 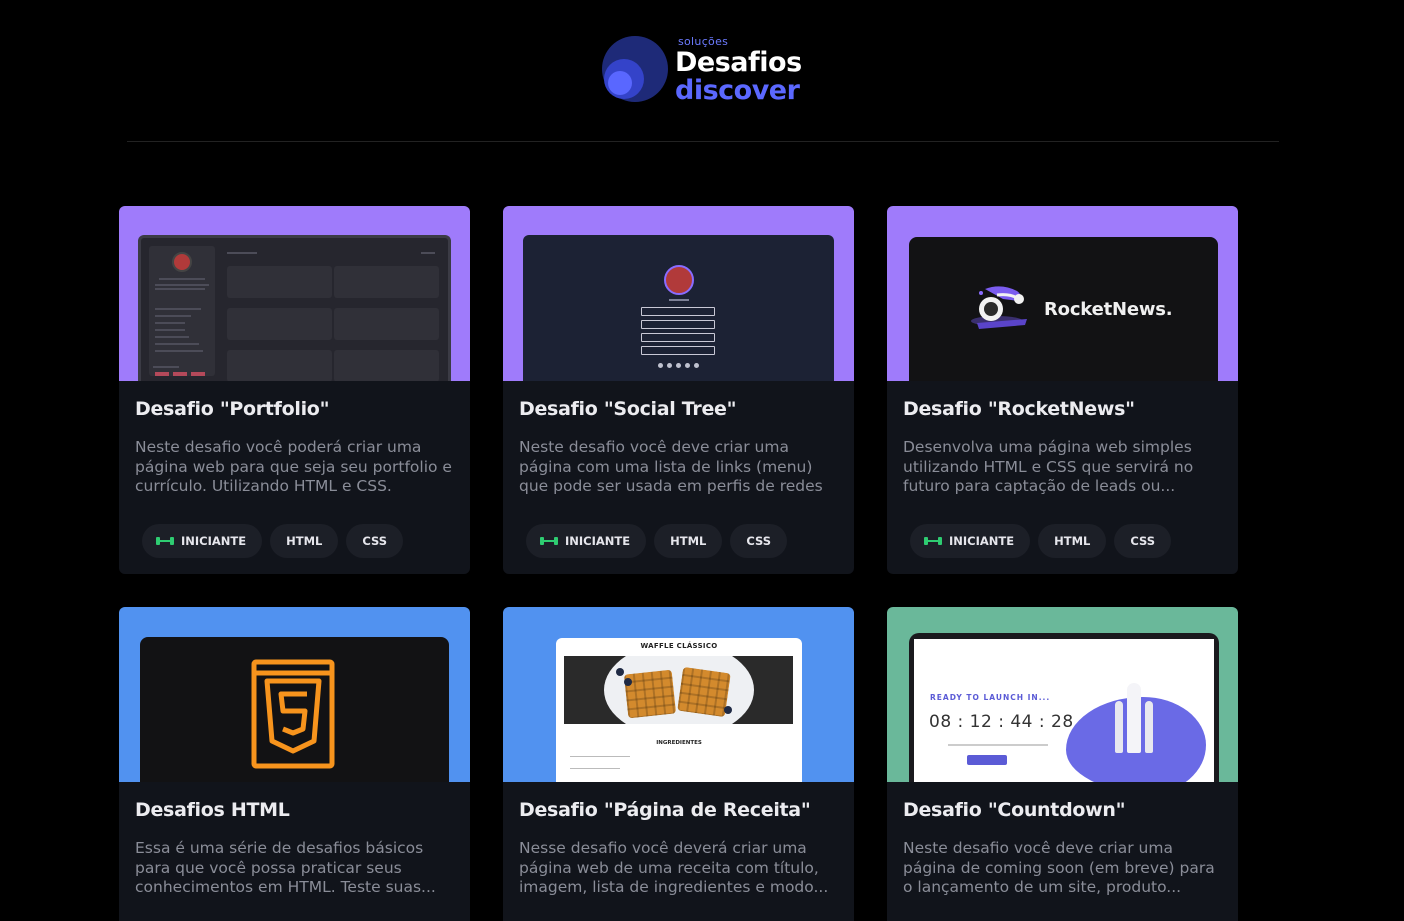 I want to click on recipe-title: WAFFLE CLÁSSICO, so click(x=679, y=646).